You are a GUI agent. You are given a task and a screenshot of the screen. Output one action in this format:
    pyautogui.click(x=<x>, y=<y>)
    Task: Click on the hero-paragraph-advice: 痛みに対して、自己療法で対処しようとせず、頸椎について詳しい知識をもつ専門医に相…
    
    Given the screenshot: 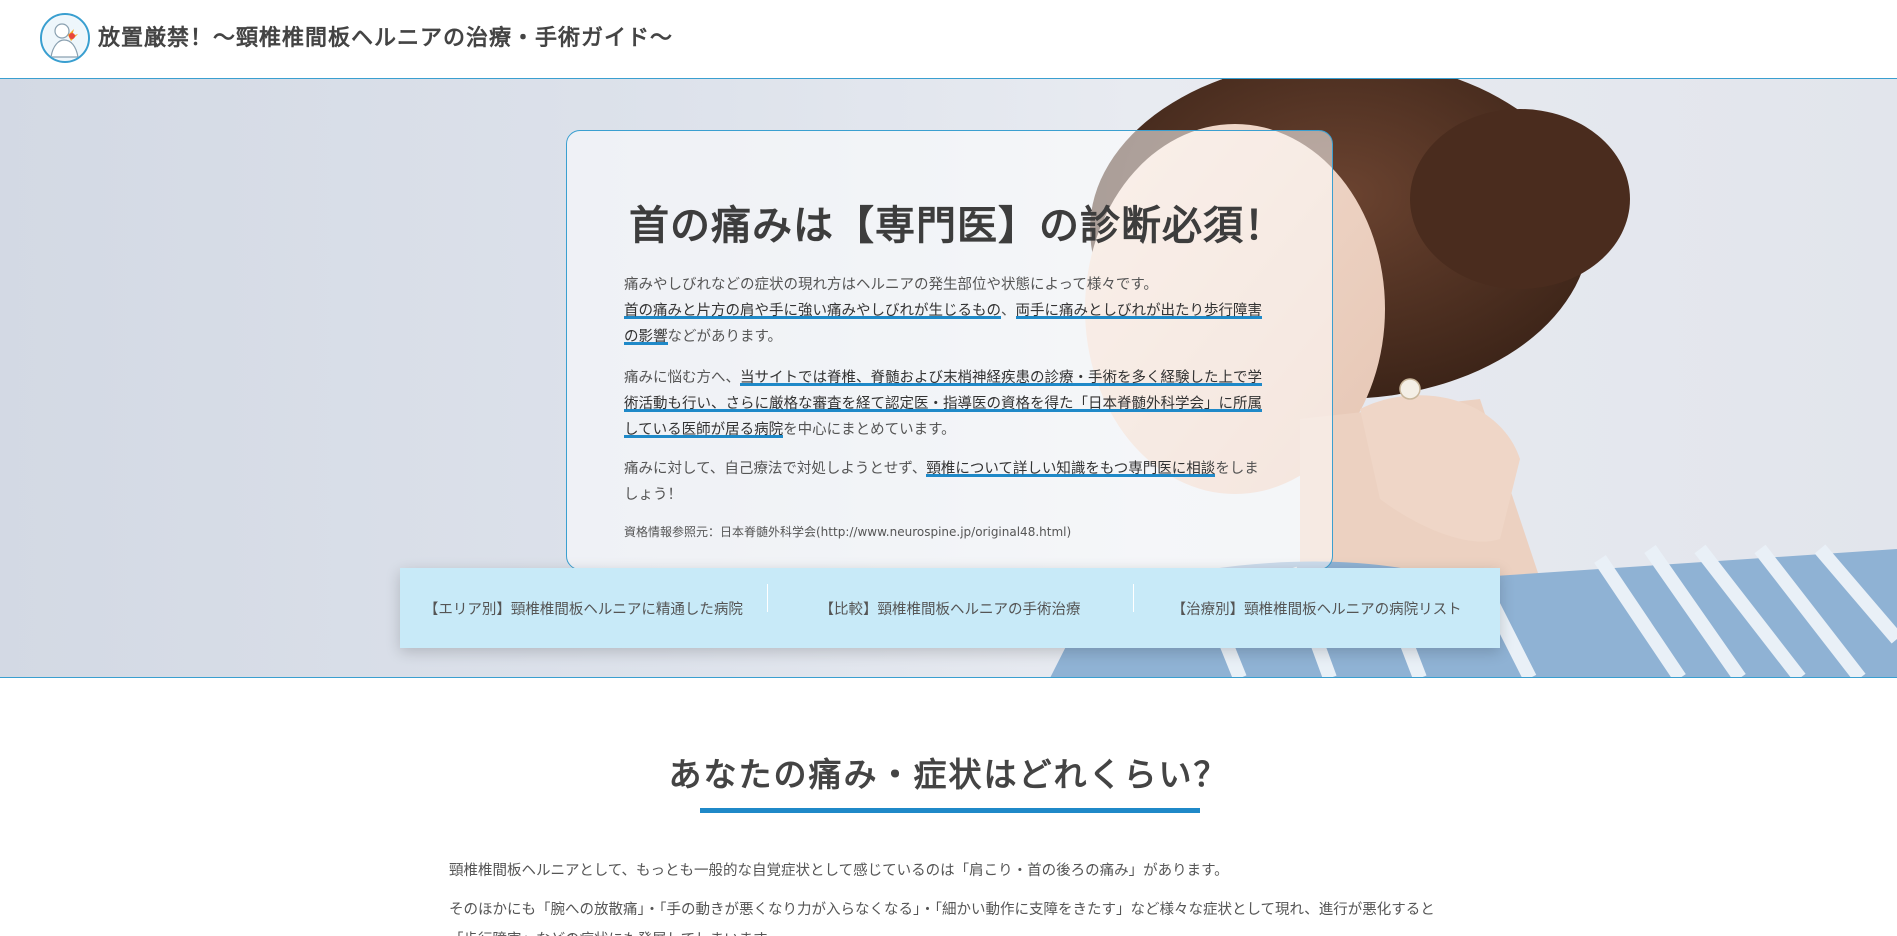 What is the action you would take?
    pyautogui.click(x=948, y=482)
    